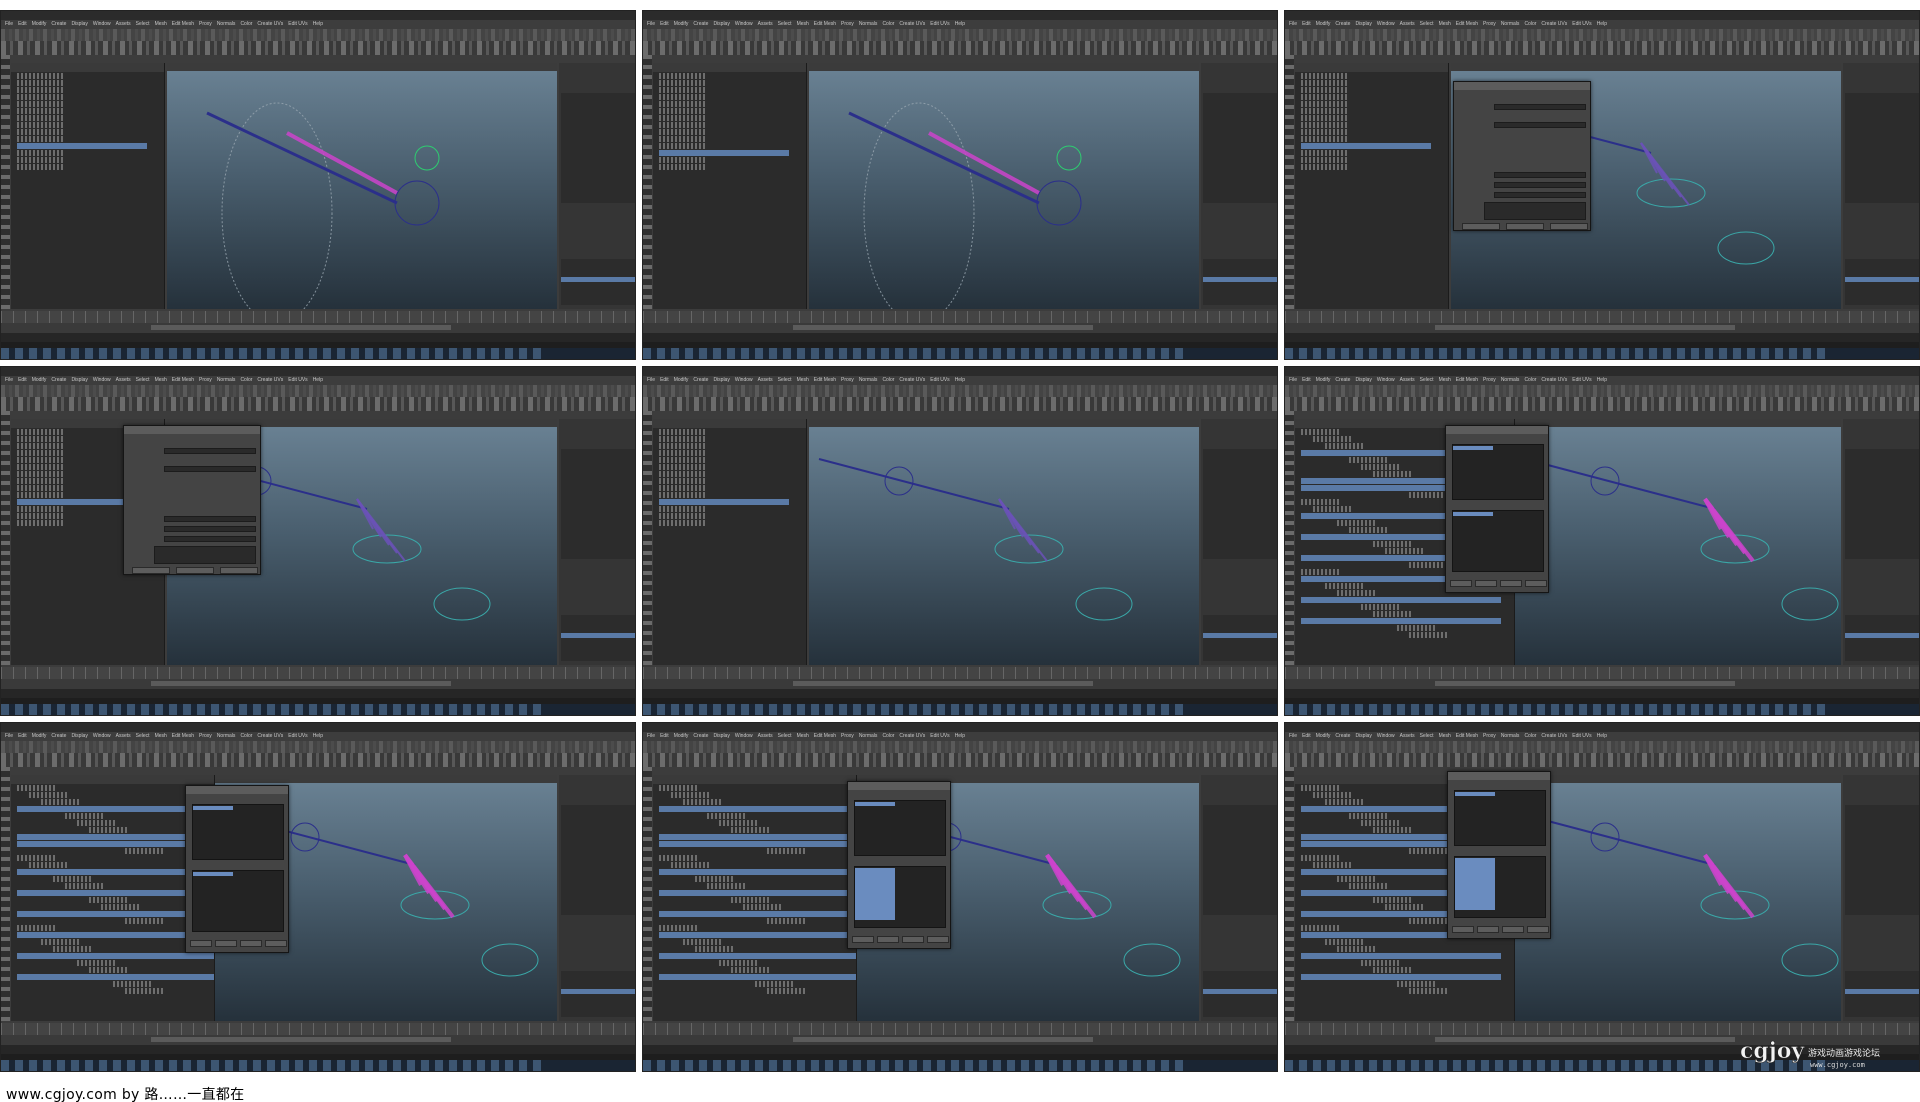 The width and height of the screenshot is (1920, 1102). I want to click on set-driven-key-dialog, so click(1499, 855).